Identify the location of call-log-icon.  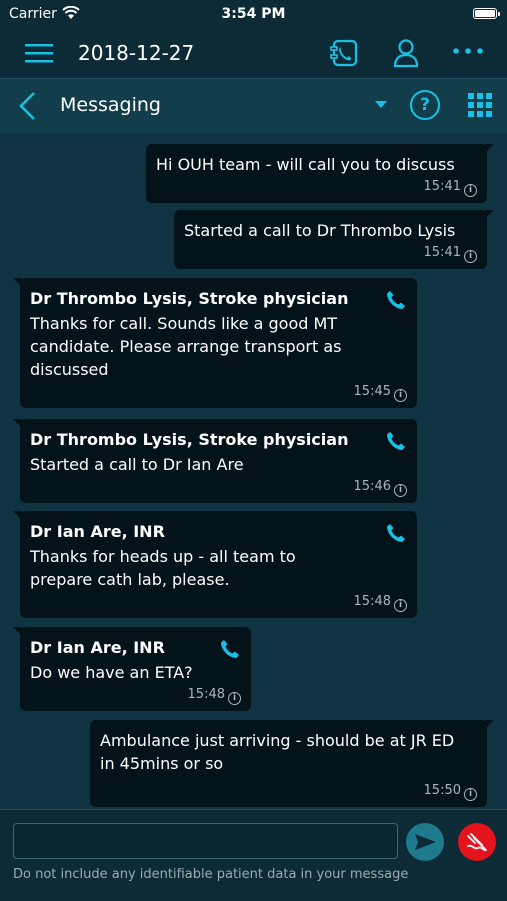
(344, 53).